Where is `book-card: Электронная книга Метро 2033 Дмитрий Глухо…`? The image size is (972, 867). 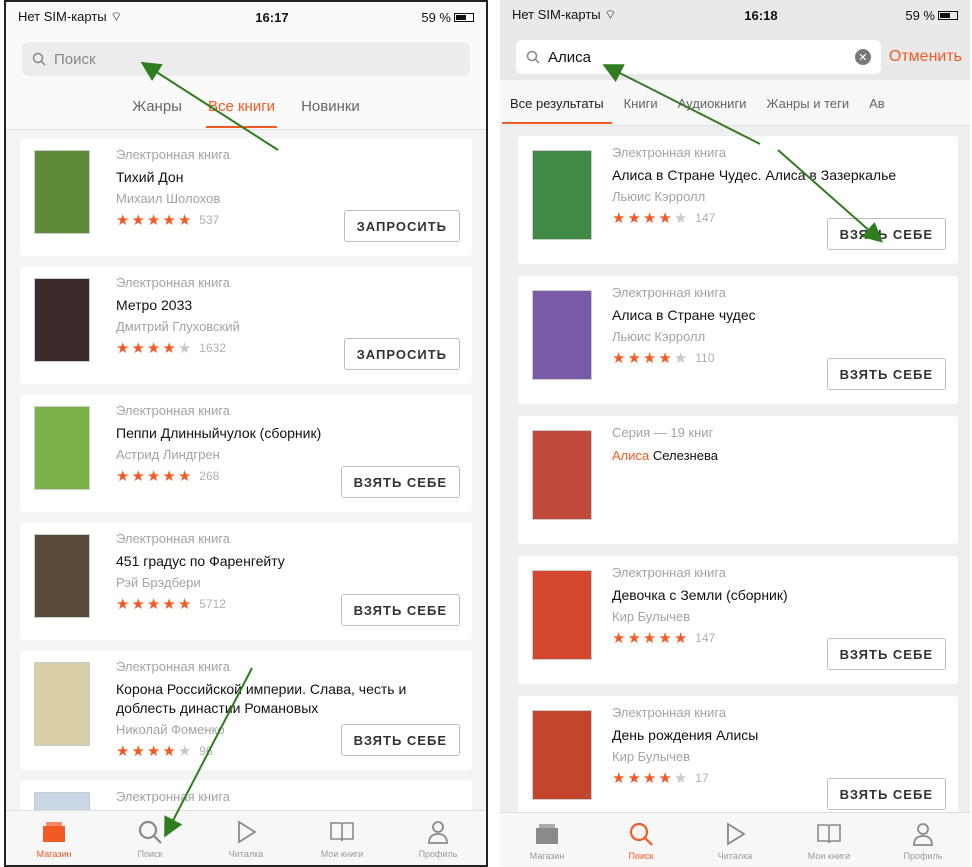 book-card: Электронная книга Метро 2033 Дмитрий Глухо… is located at coordinates (246, 325).